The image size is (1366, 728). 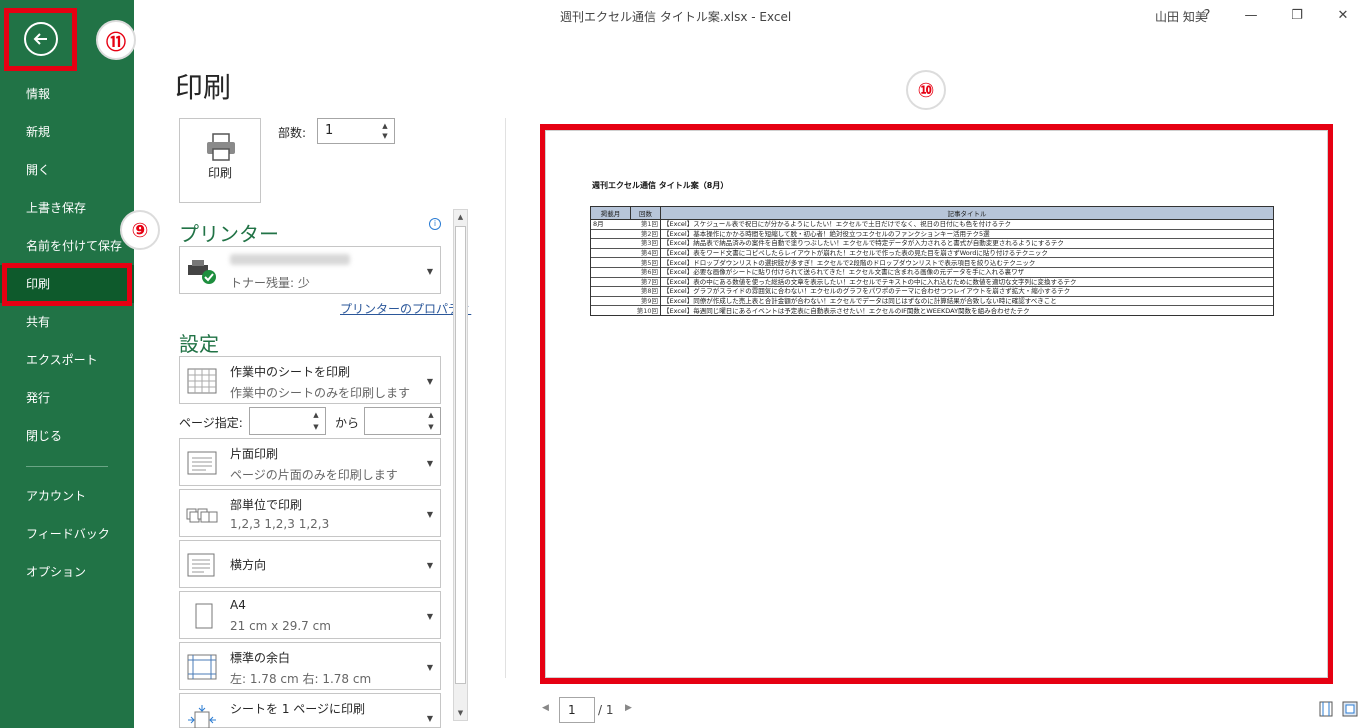 I want to click on sidebar-item-share: 共有, so click(x=67, y=322).